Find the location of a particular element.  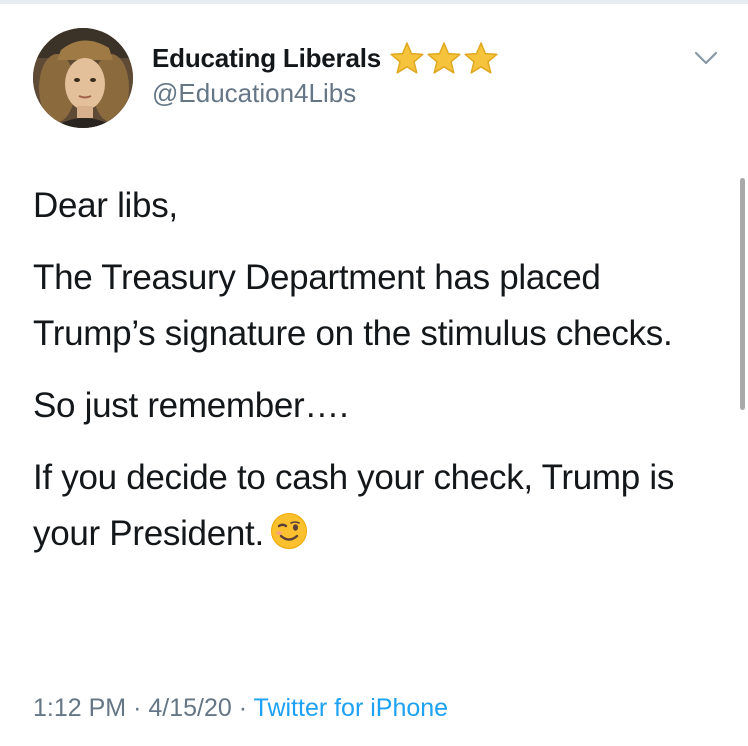

tweet-paragraph: Dear libs, is located at coordinates (105, 205).